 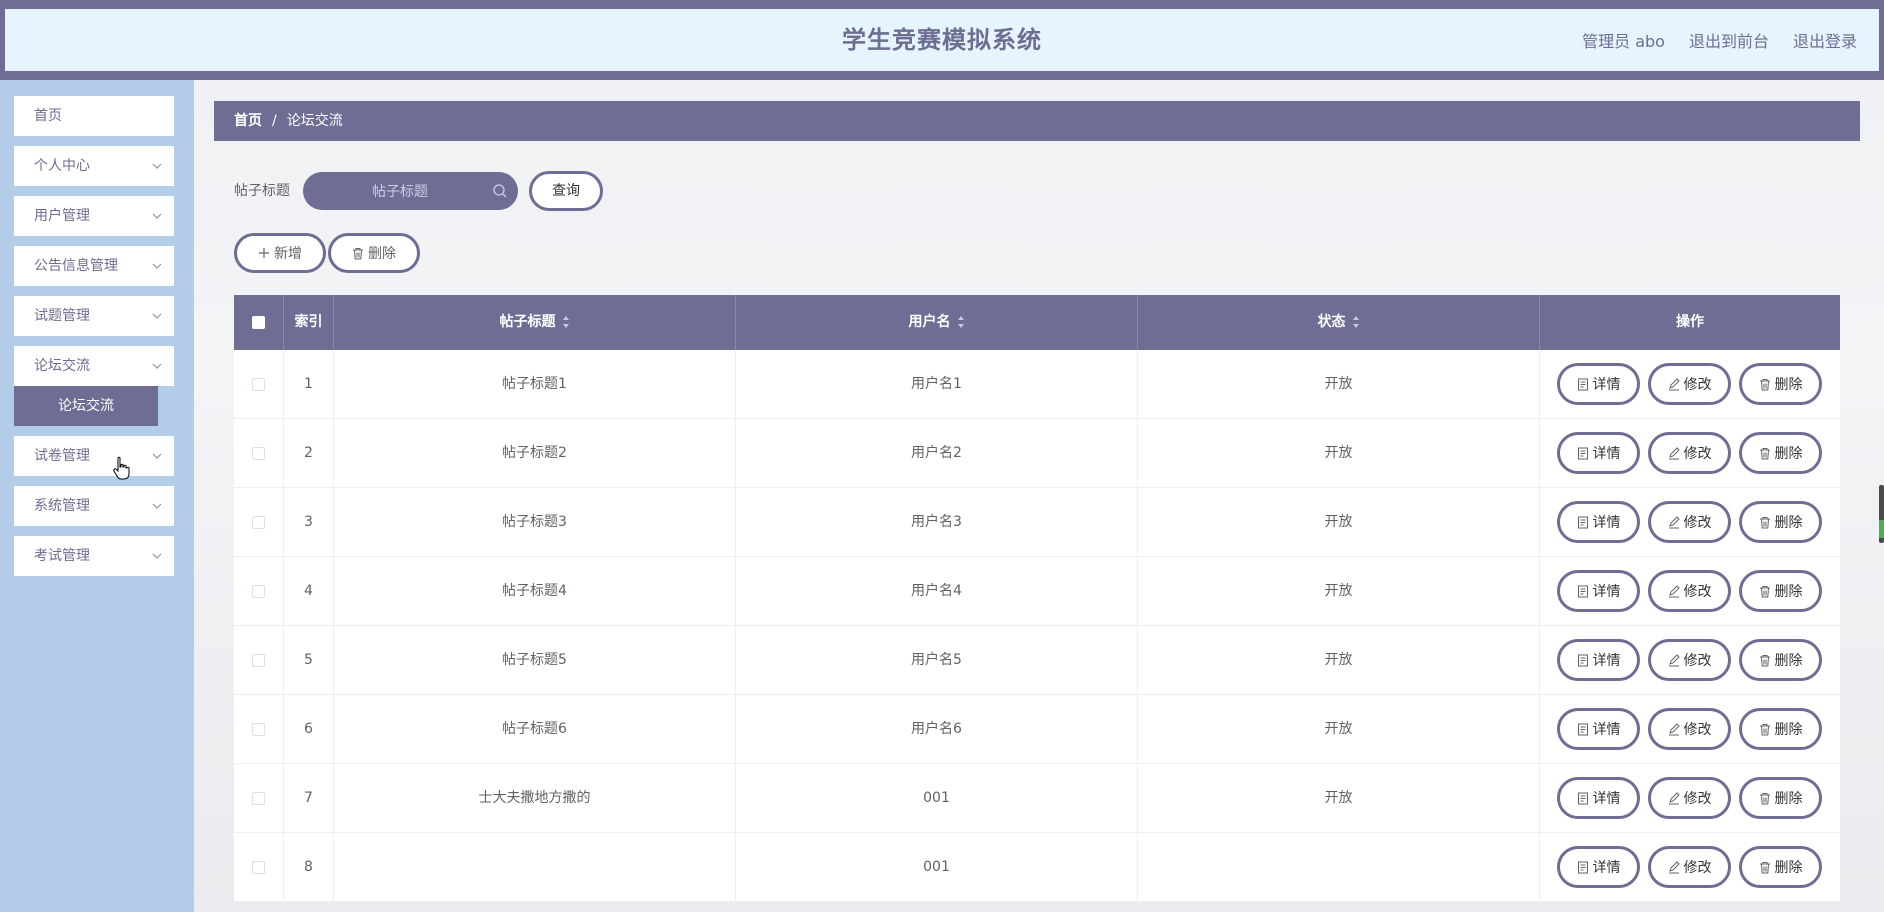 I want to click on sidebar-item-announcement-management: 公告信息管理, so click(x=94, y=266).